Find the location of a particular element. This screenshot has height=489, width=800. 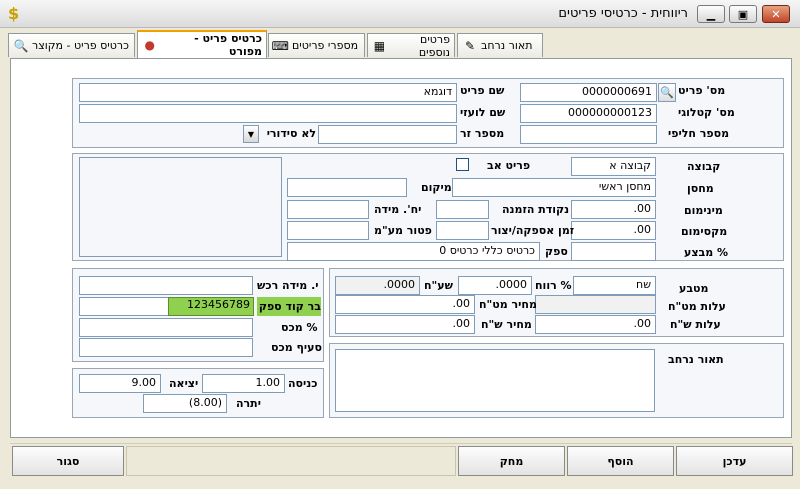

supplier-label: ספק is located at coordinates (556, 251).